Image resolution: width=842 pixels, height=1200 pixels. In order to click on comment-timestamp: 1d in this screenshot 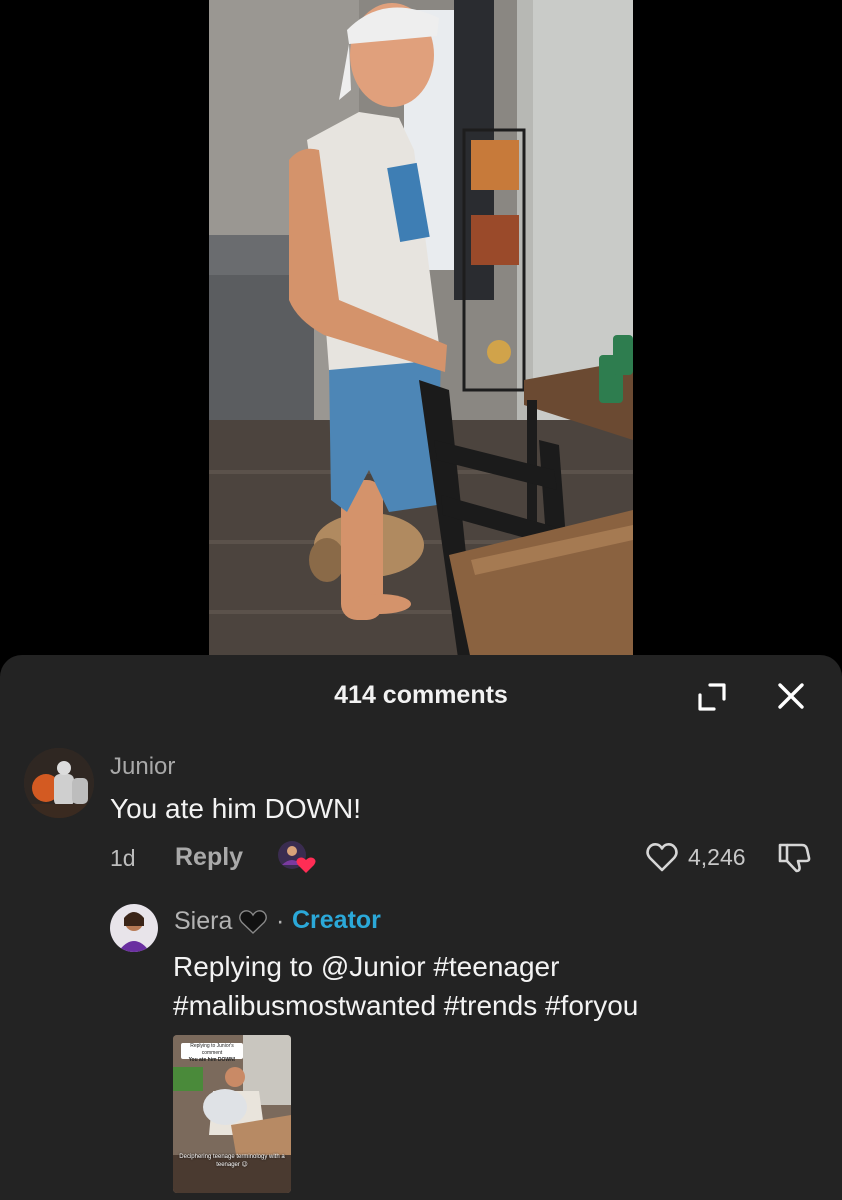, I will do `click(123, 858)`.